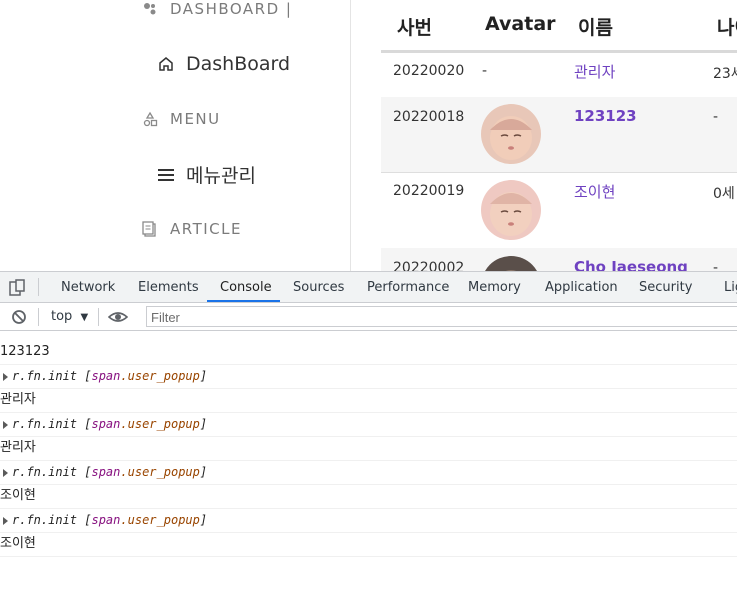 The width and height of the screenshot is (737, 592). What do you see at coordinates (559, 259) in the screenshot?
I see `table-row: 20220002 Cho Jaeseong -` at bounding box center [559, 259].